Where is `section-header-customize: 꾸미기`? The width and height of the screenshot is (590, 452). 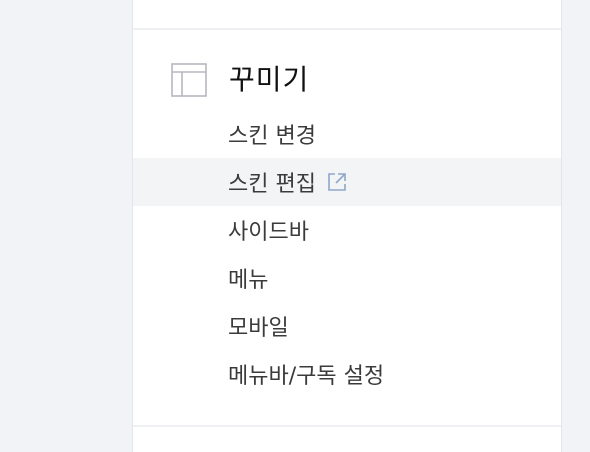 section-header-customize: 꾸미기 is located at coordinates (240, 80).